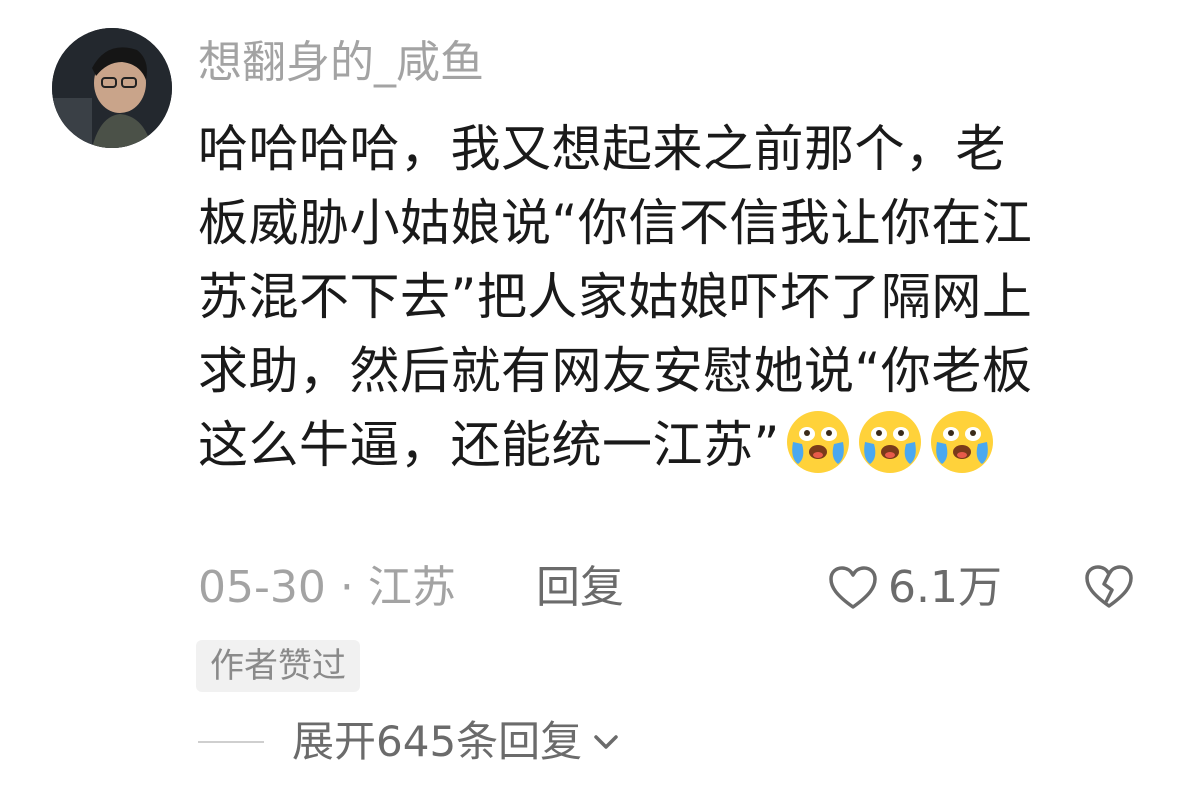 Image resolution: width=1200 pixels, height=805 pixels. I want to click on comment-text-segment: 这么牛逼，还能统一江苏”, so click(489, 445).